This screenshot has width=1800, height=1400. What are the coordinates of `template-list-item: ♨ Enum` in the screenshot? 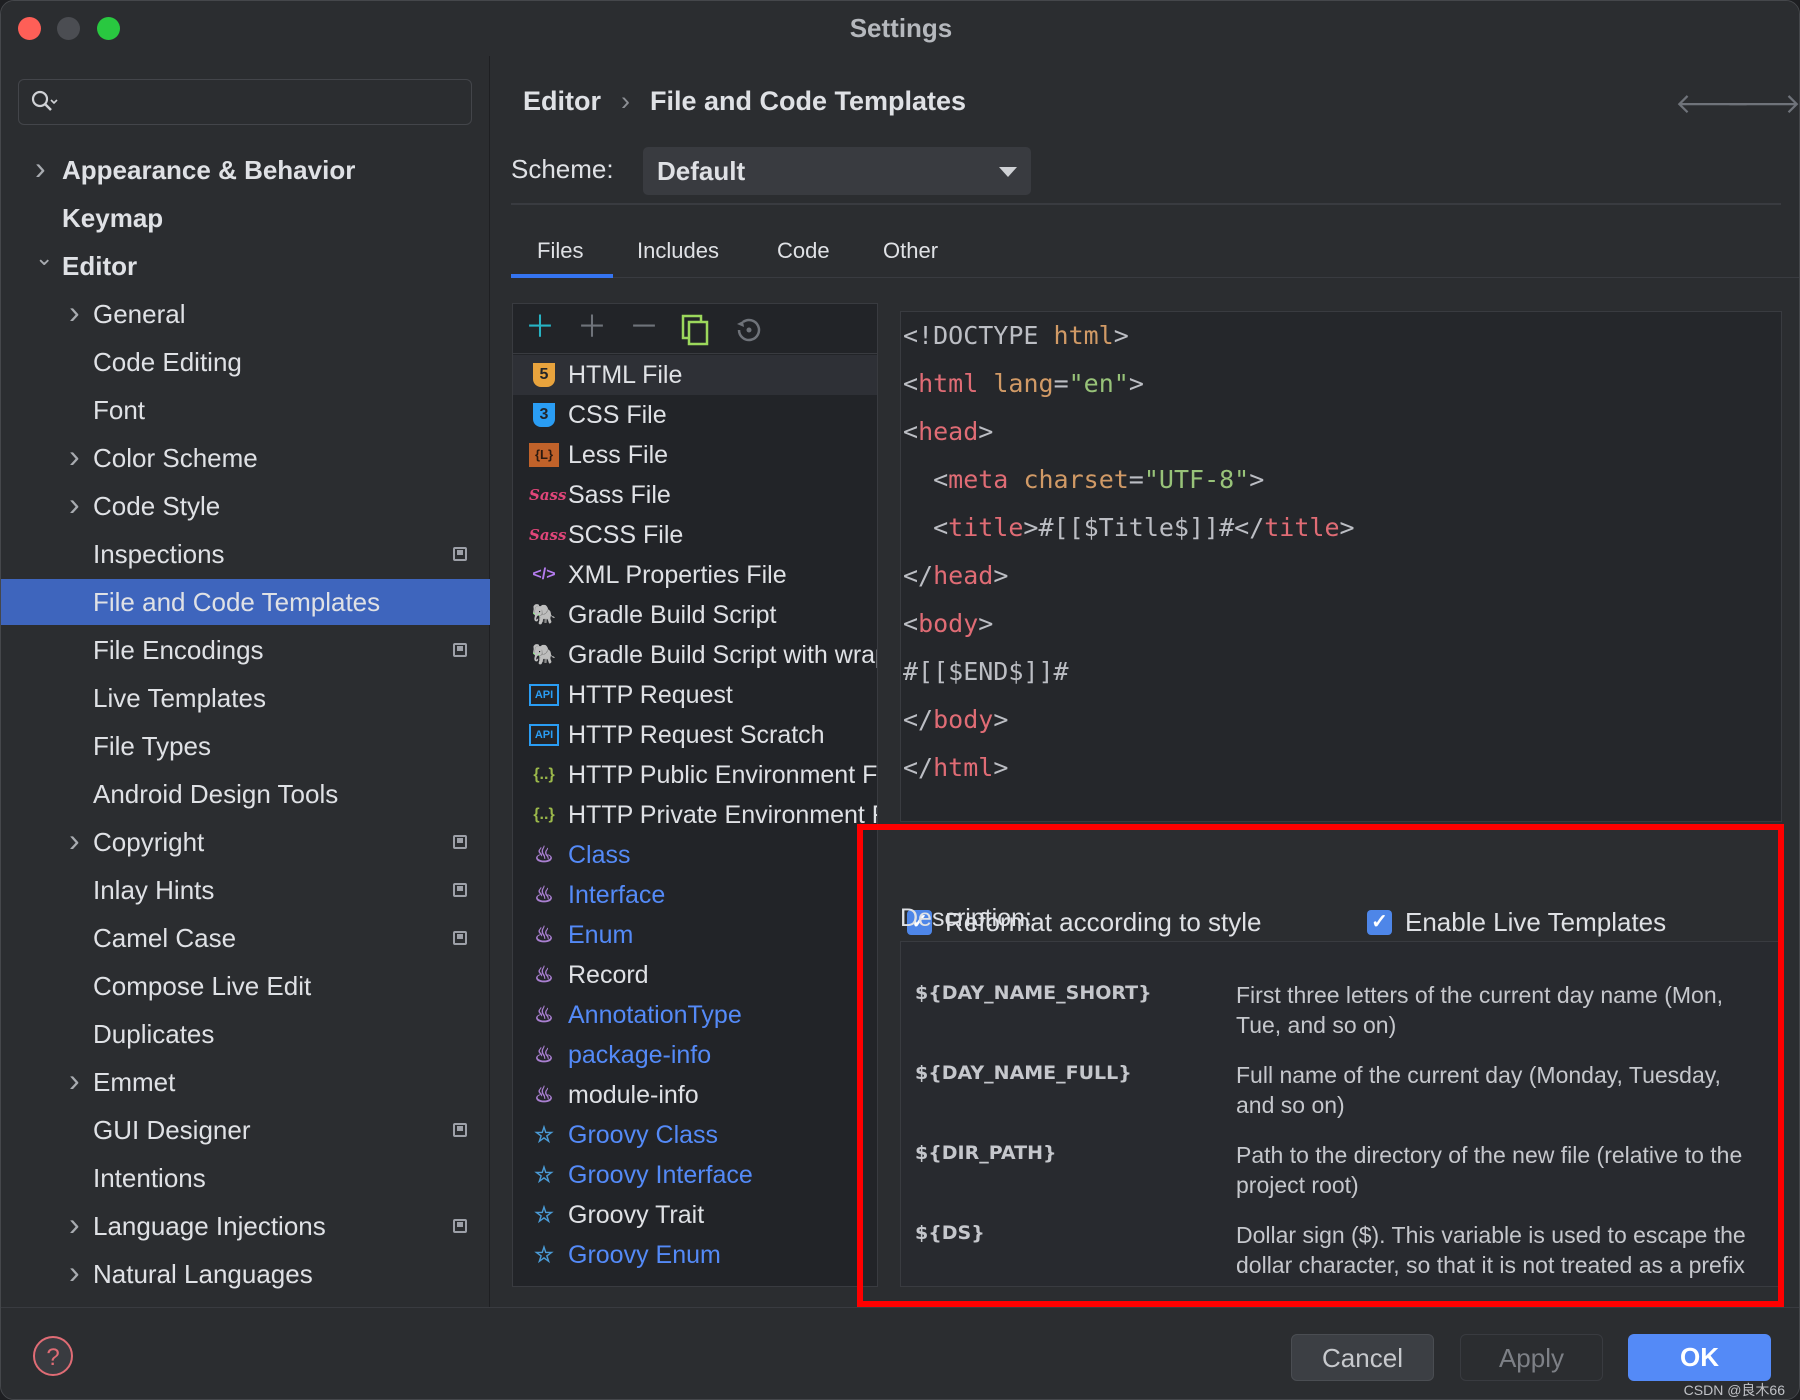 It's located at (695, 935).